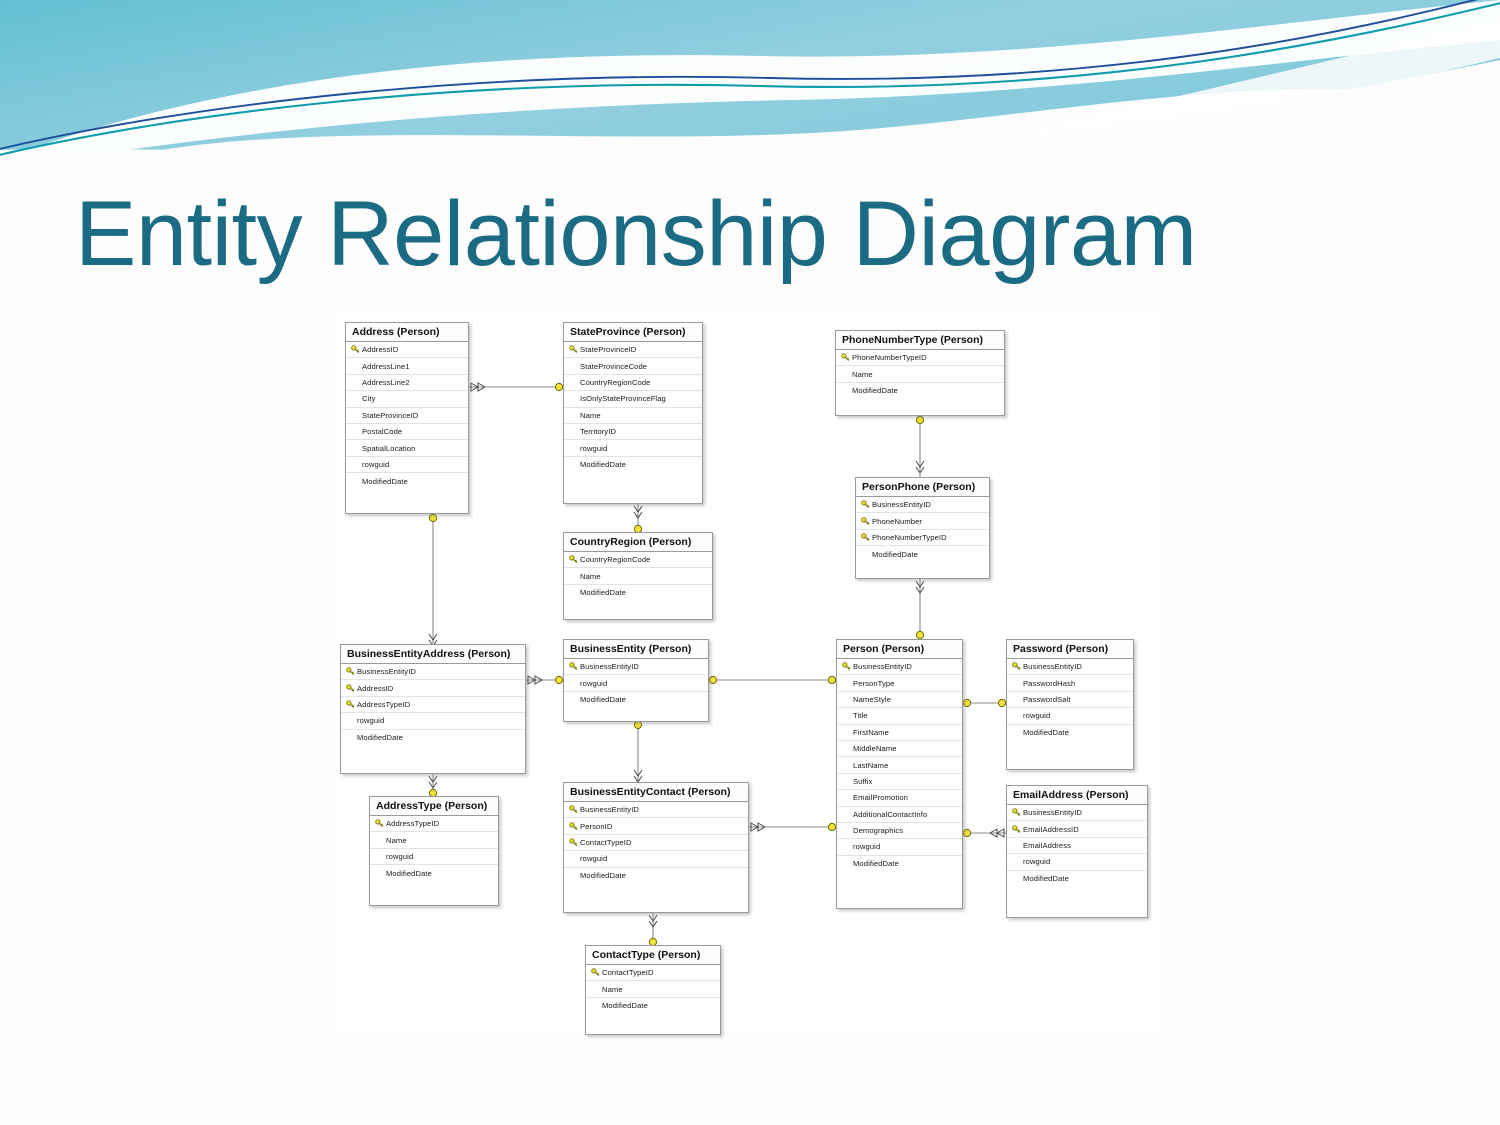  Describe the element at coordinates (407, 366) in the screenshot. I see `entity-field-row: AddressLine1` at that location.